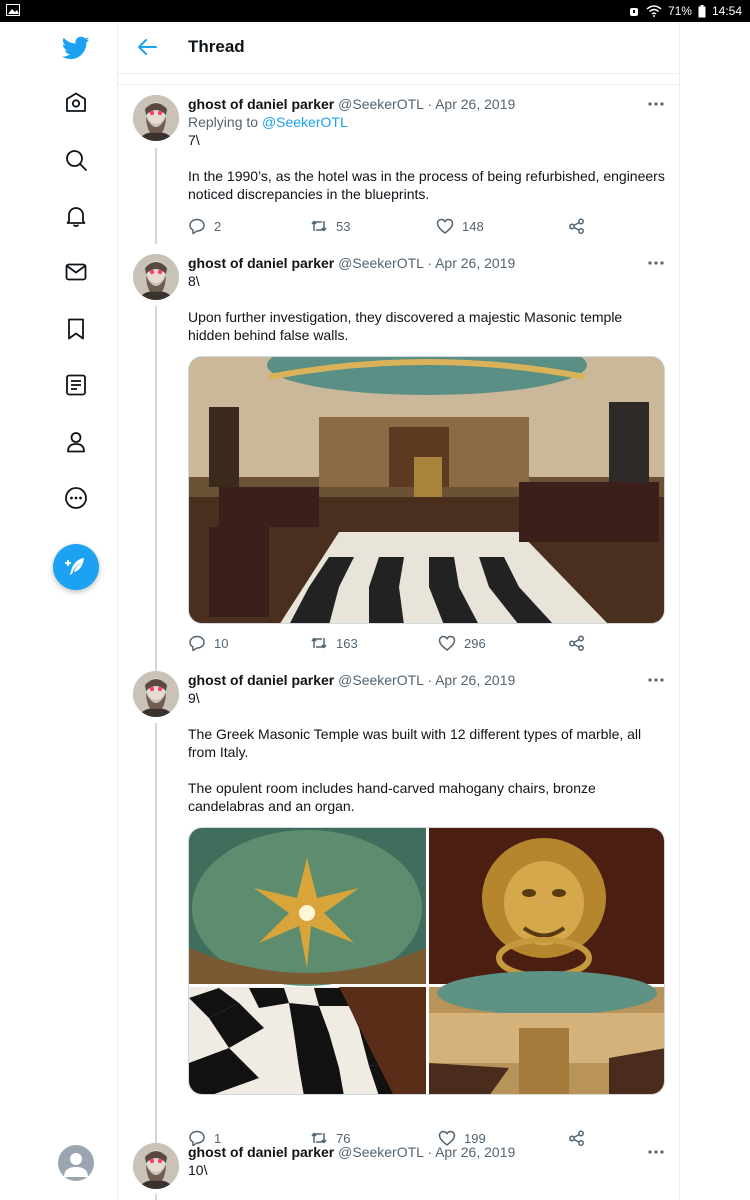  Describe the element at coordinates (307, 1040) in the screenshot. I see `floor-photo` at that location.